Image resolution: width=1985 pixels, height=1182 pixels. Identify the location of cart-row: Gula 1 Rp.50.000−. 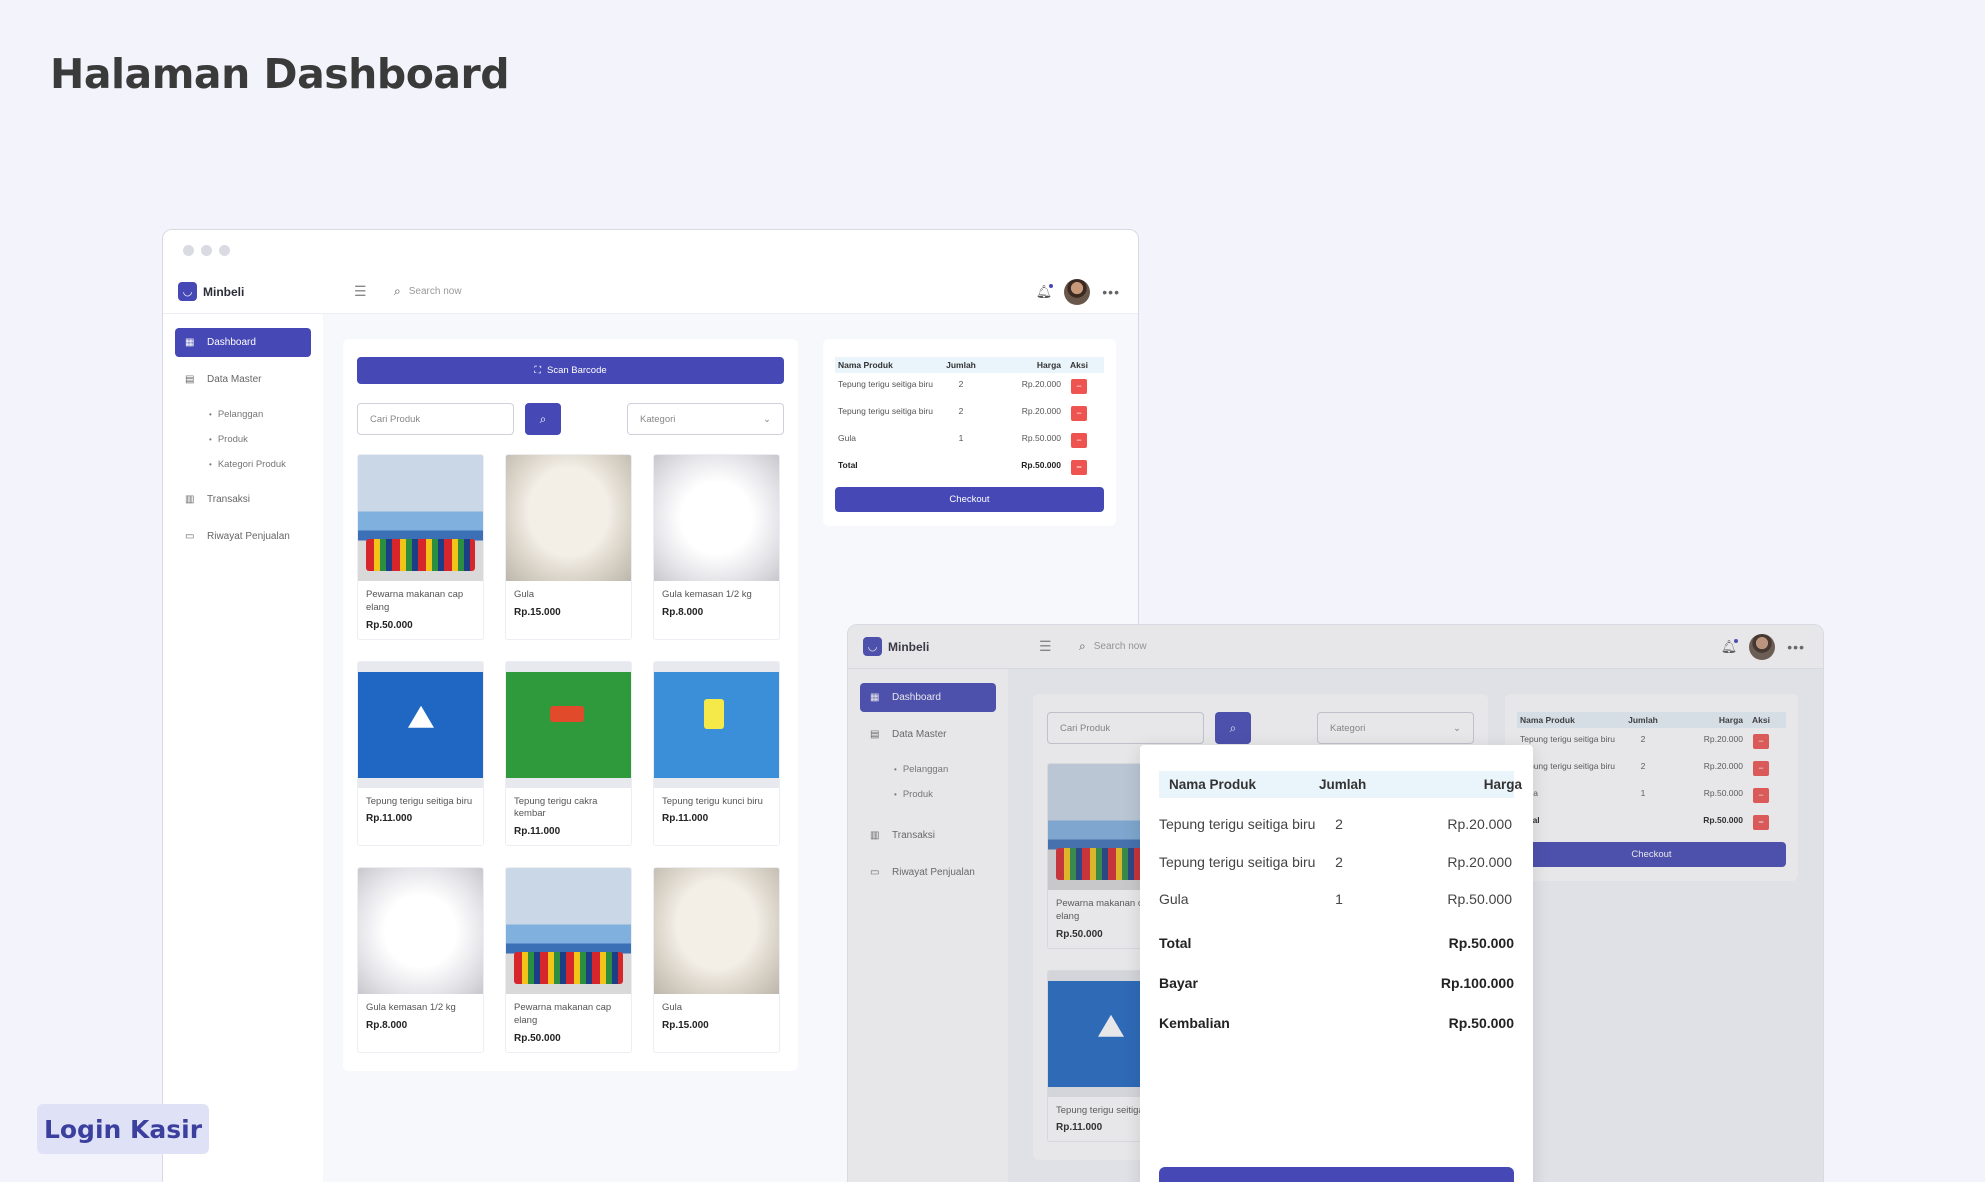
(969, 440).